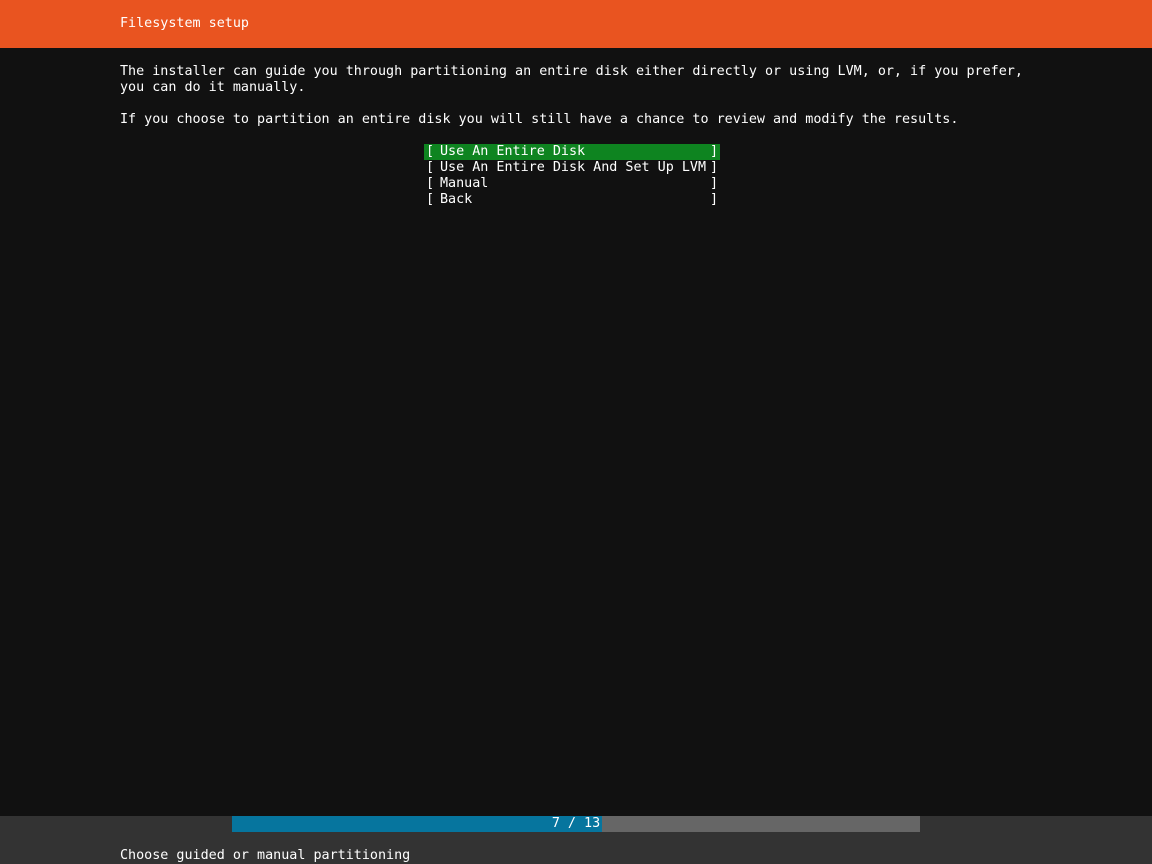  I want to click on help-text: Choose guided or manual partitioning, so click(265, 855).